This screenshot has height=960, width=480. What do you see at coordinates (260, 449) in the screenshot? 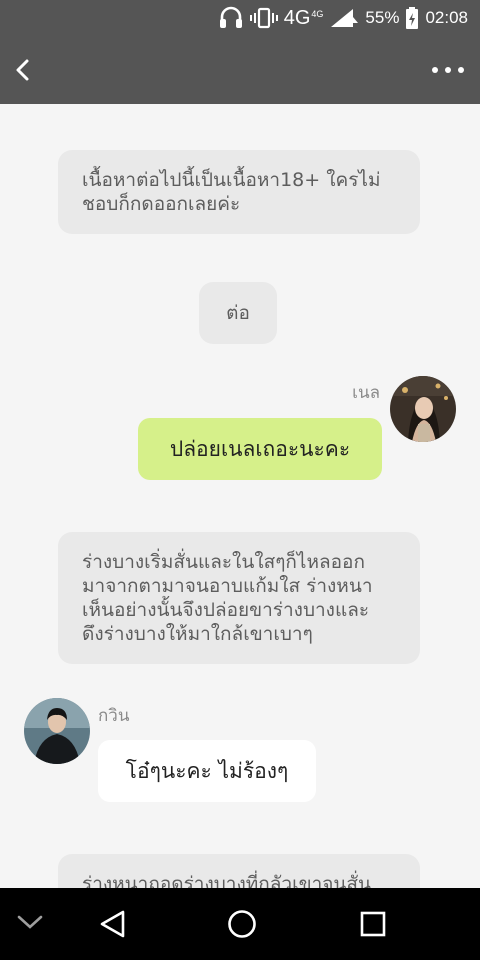
I see `message-bubble-sent: ปล่อยเนลเถอะนะคะ` at bounding box center [260, 449].